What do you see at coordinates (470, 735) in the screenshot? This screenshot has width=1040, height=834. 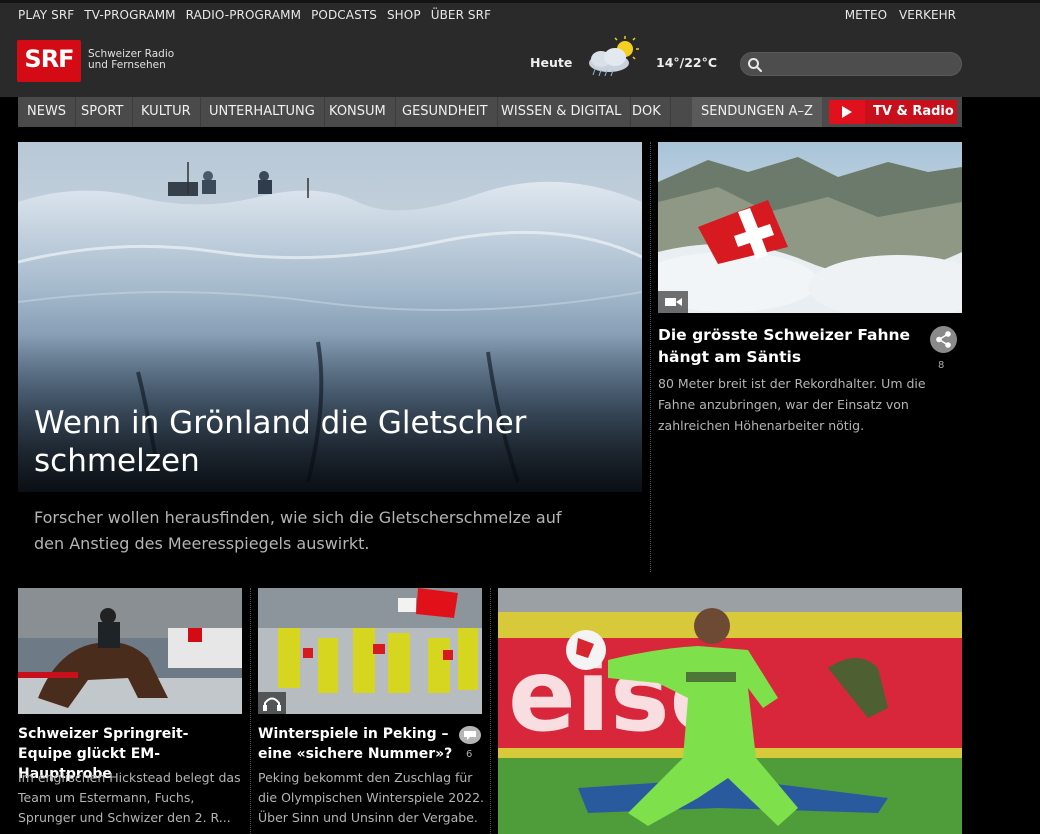 I see `comment-icon` at bounding box center [470, 735].